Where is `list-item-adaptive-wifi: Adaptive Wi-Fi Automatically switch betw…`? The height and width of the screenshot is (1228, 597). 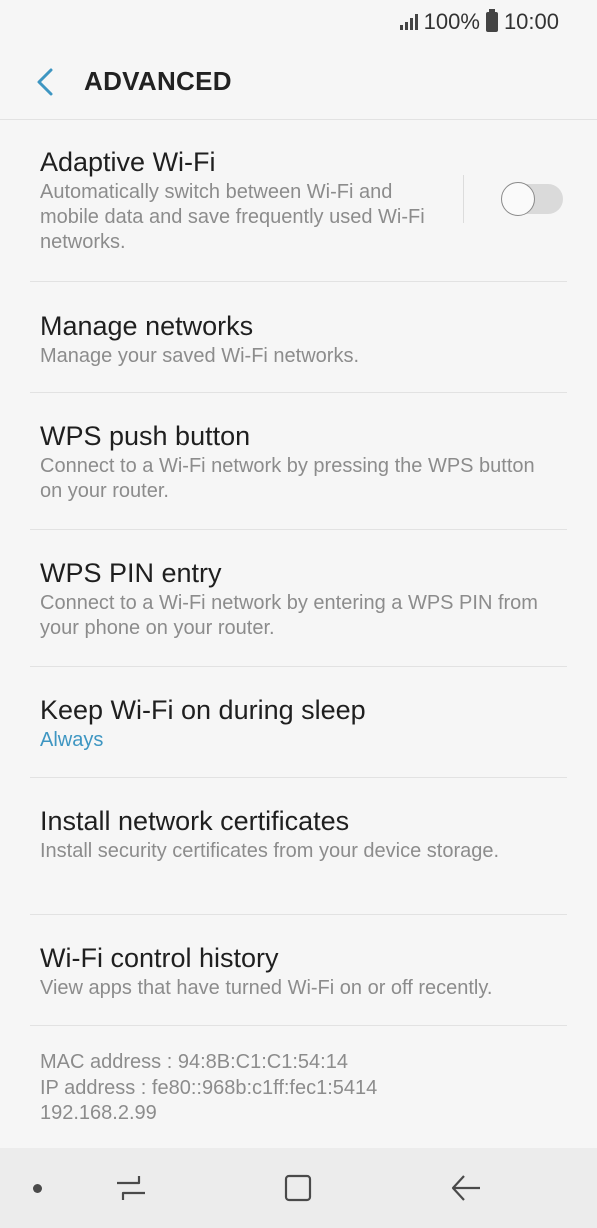 list-item-adaptive-wifi: Adaptive Wi-Fi Automatically switch betw… is located at coordinates (298, 201).